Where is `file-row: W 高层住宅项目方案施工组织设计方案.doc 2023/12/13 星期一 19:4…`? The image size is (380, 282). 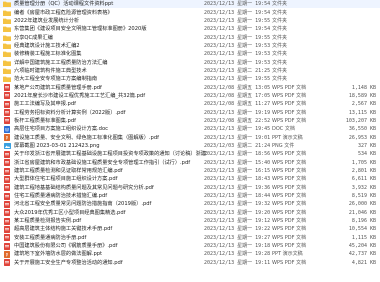
file-row: W 高层住宅项目方案施工组织设计方案.doc 2023/12/13 星期一 19:4… is located at coordinates (190, 129).